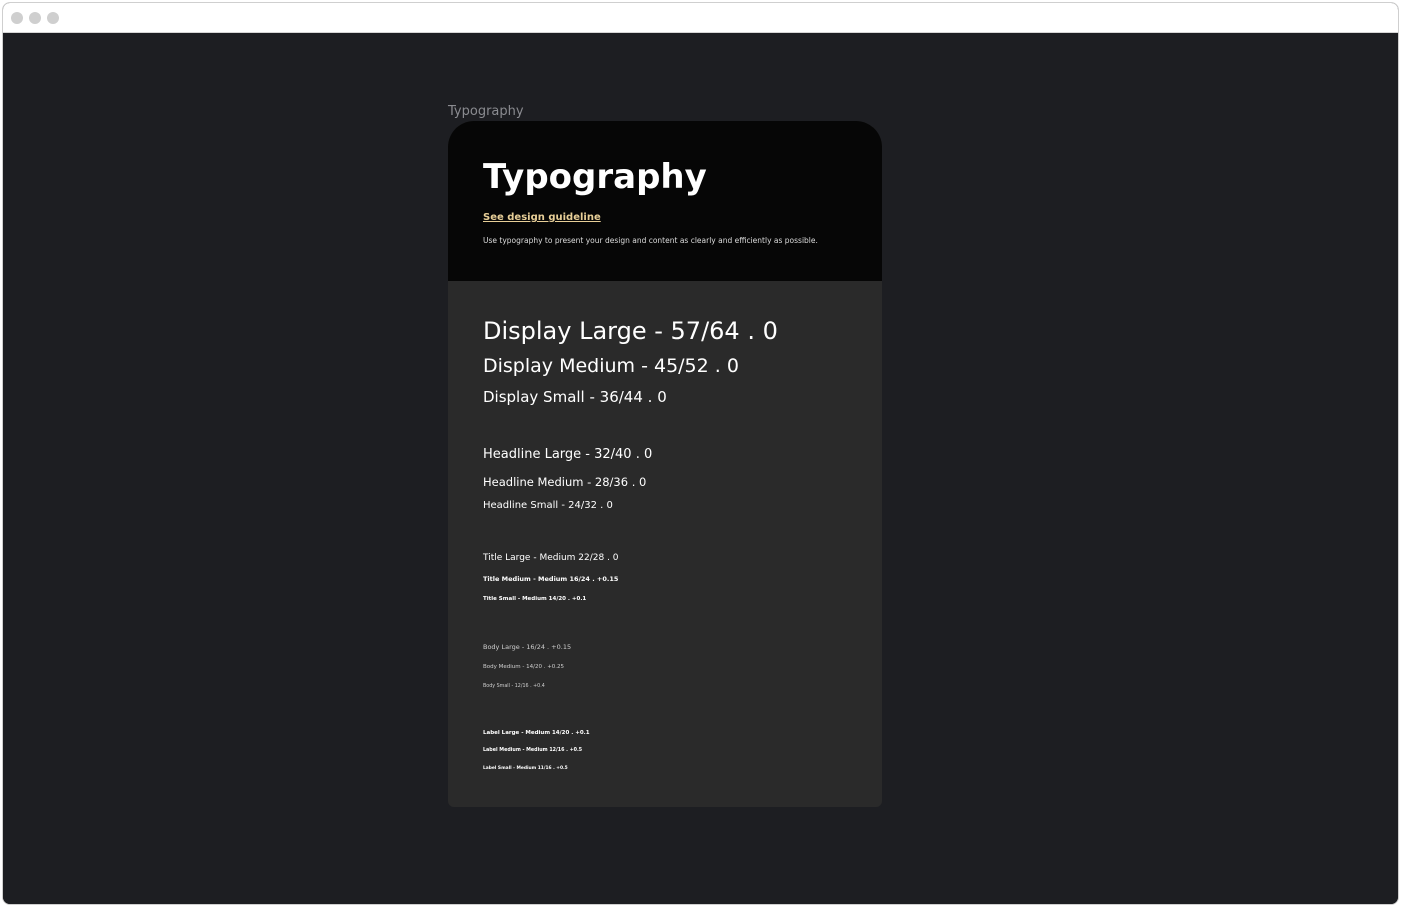  I want to click on type-body-large: Body Large - 16/24 . +0.15, so click(527, 647).